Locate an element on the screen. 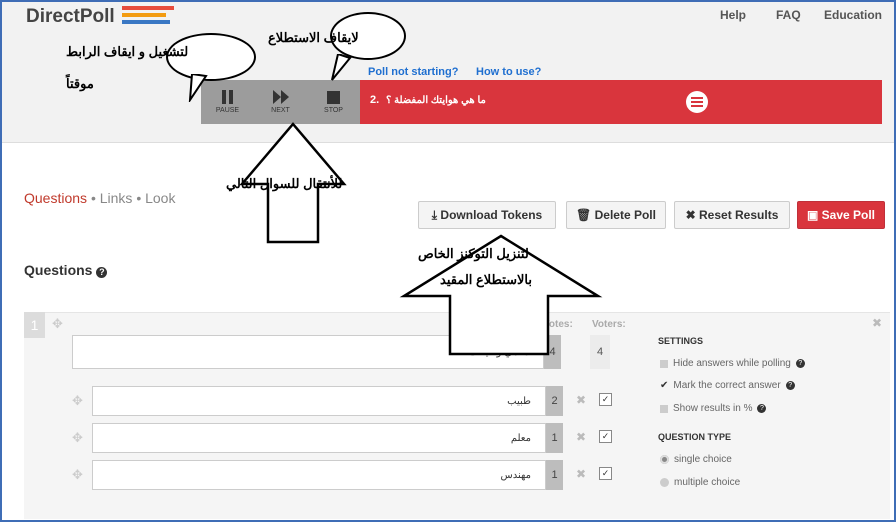 This screenshot has height=522, width=896. stop-button: STOP is located at coordinates (333, 102).